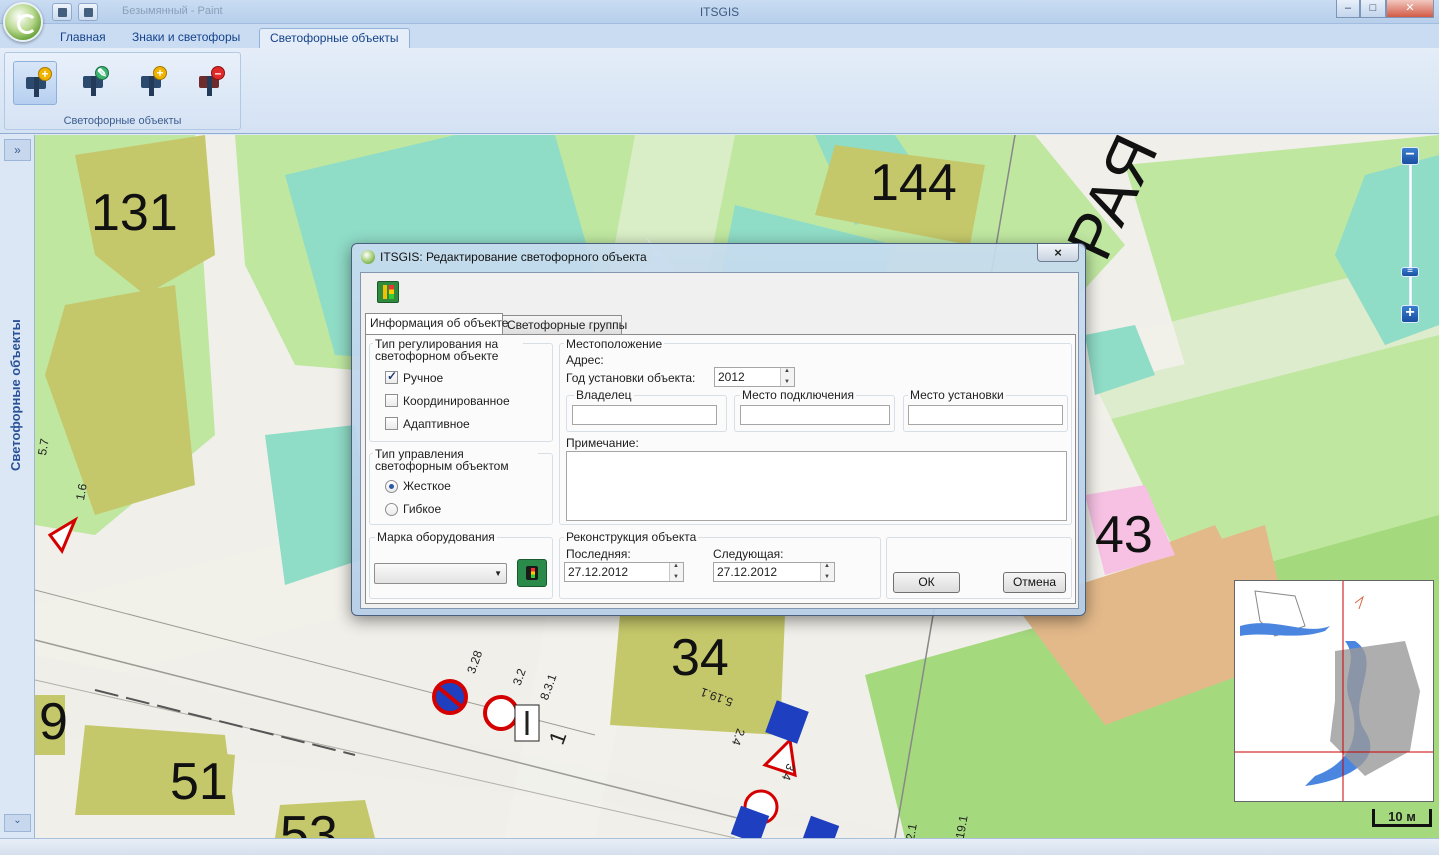 The image size is (1439, 855). I want to click on flexible-radio, so click(391, 509).